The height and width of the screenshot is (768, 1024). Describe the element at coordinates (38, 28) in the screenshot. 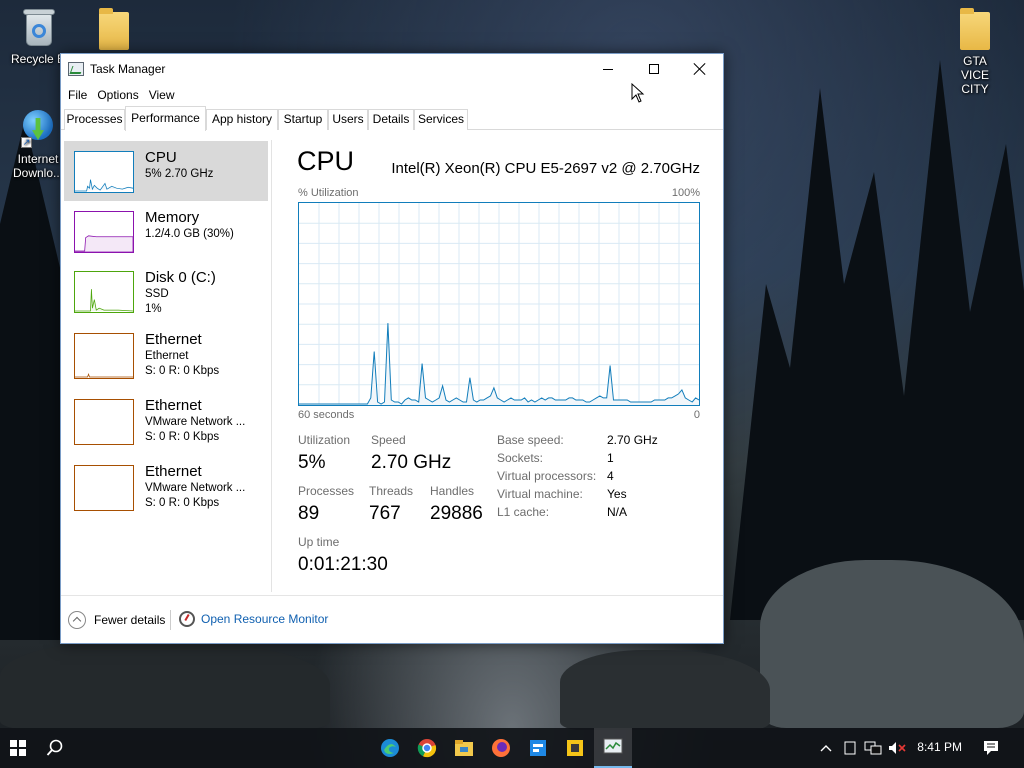

I see `recycle-bin-icon` at that location.